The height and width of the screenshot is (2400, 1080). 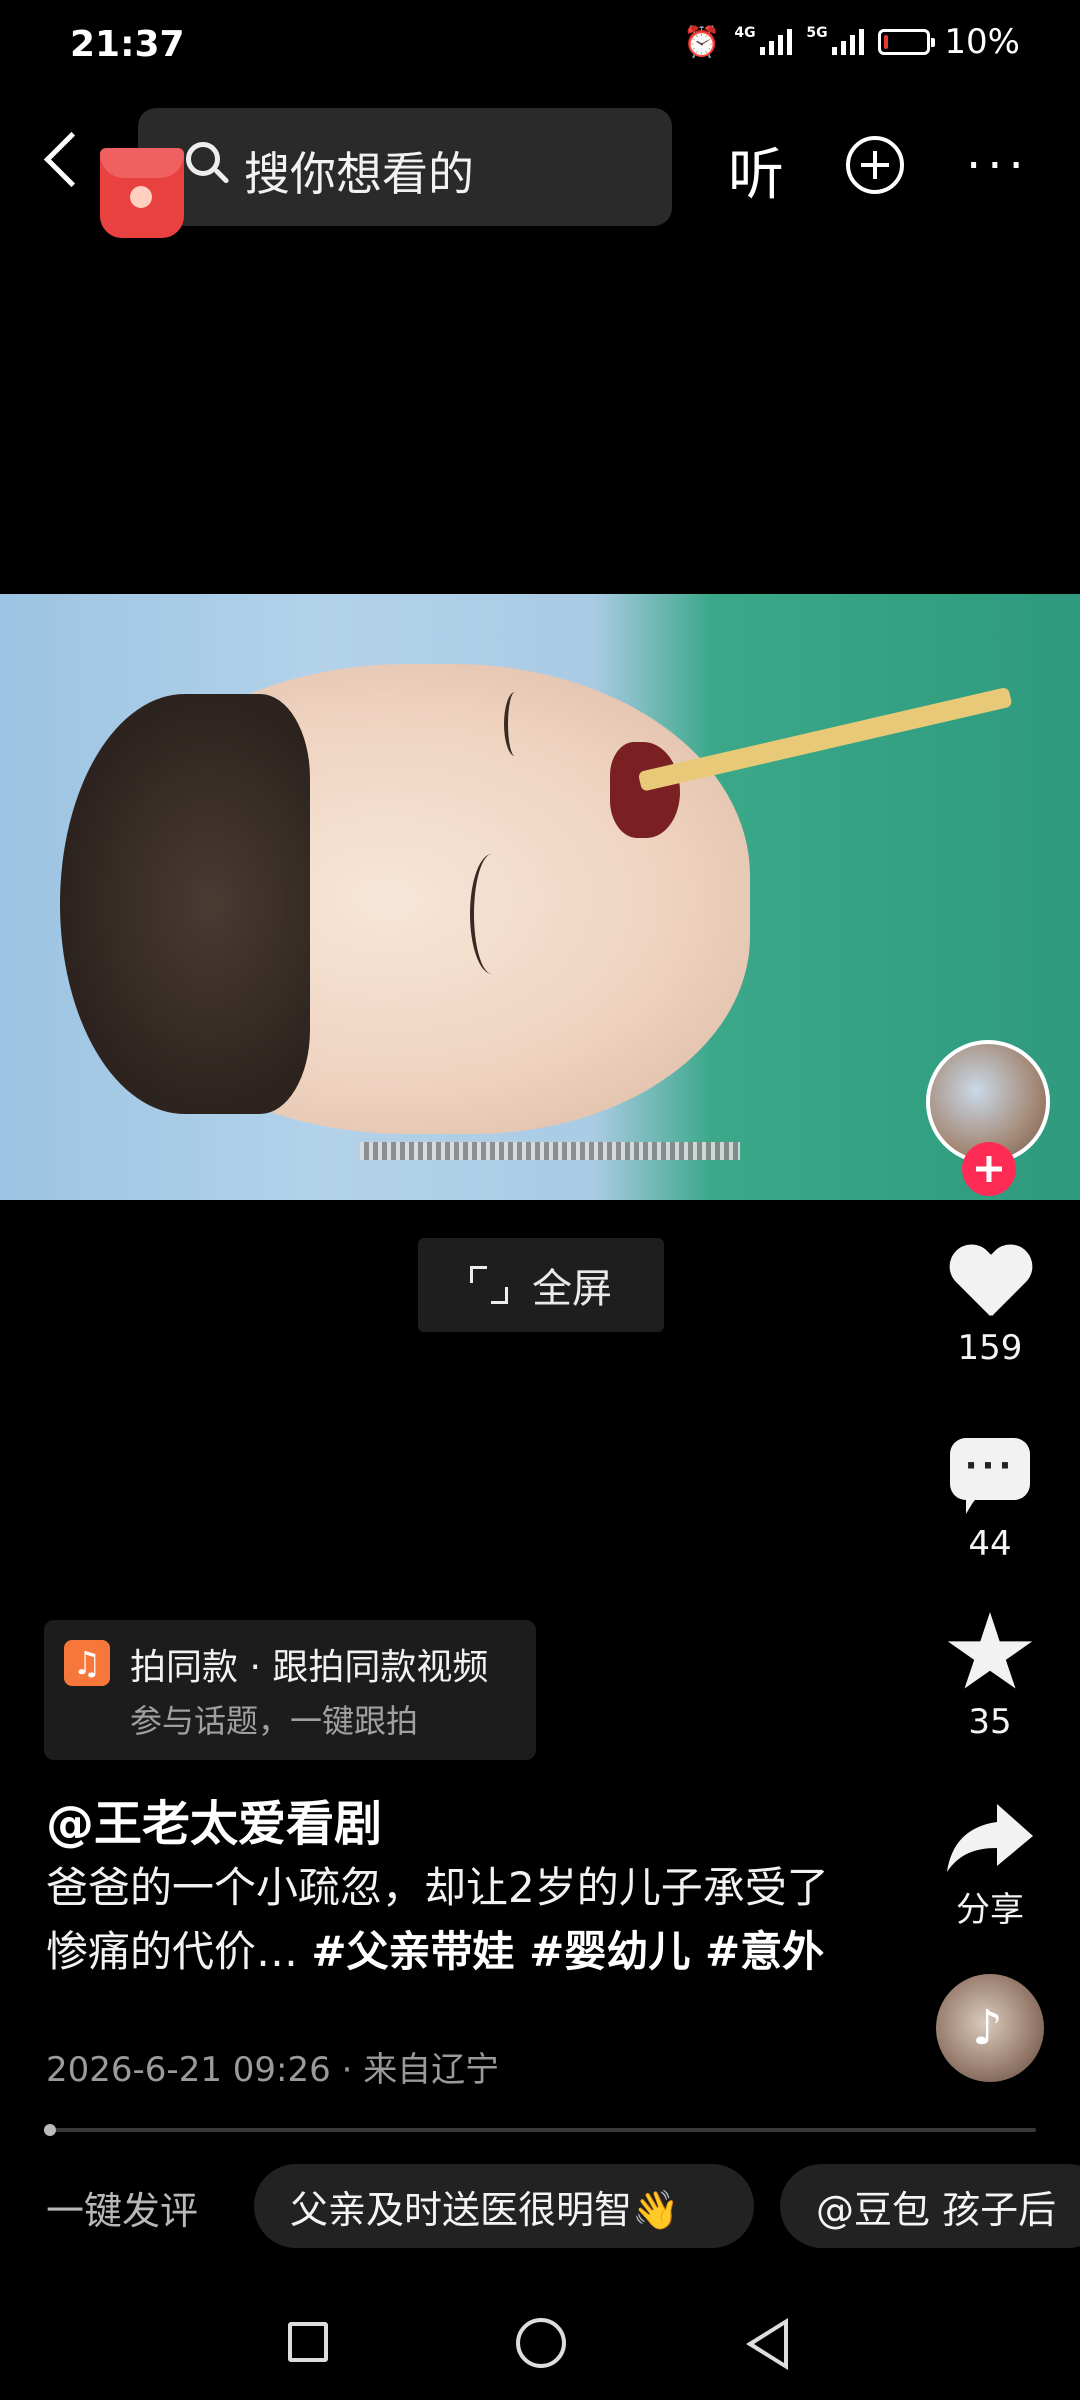 What do you see at coordinates (274, 1721) in the screenshot?
I see `shoot-same-subtitle: 参与话题，一键跟拍` at bounding box center [274, 1721].